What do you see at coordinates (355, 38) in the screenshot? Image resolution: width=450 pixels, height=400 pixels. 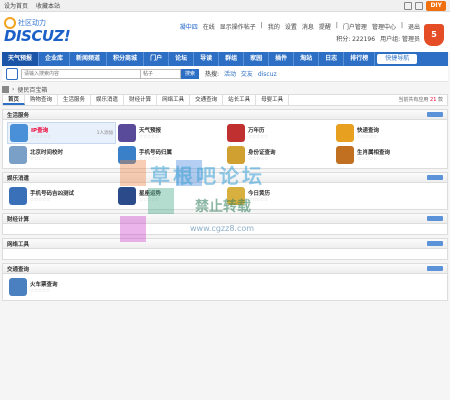 I see `points: 积分: 222196` at bounding box center [355, 38].